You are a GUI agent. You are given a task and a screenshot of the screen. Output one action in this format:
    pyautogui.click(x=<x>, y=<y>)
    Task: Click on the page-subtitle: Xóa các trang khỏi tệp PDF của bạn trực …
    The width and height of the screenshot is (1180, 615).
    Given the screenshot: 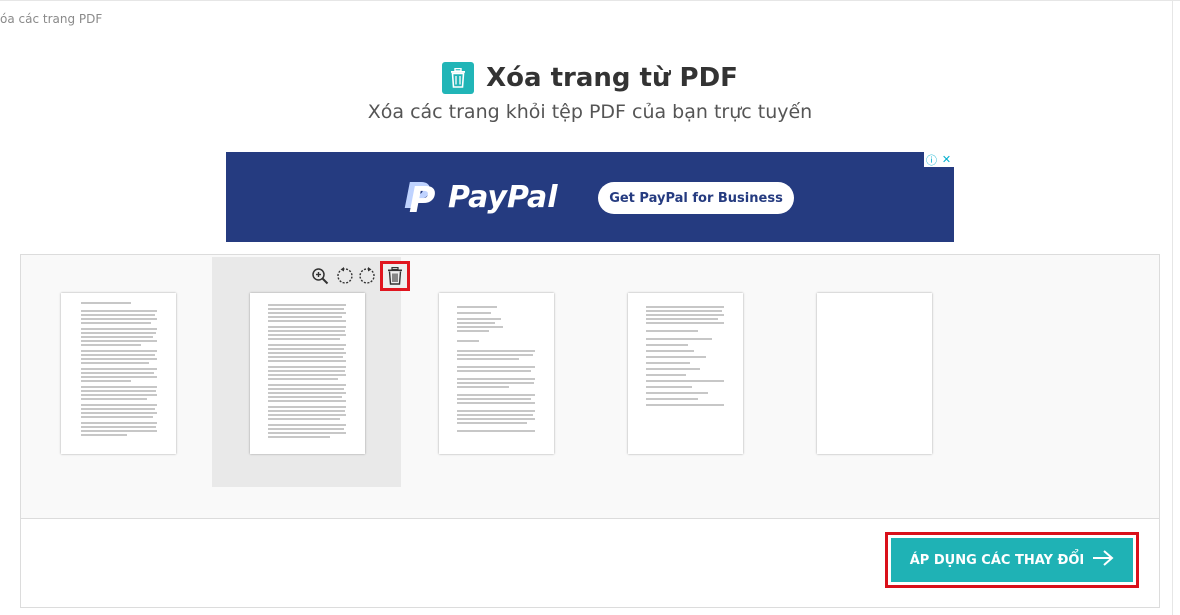 What is the action you would take?
    pyautogui.click(x=590, y=112)
    